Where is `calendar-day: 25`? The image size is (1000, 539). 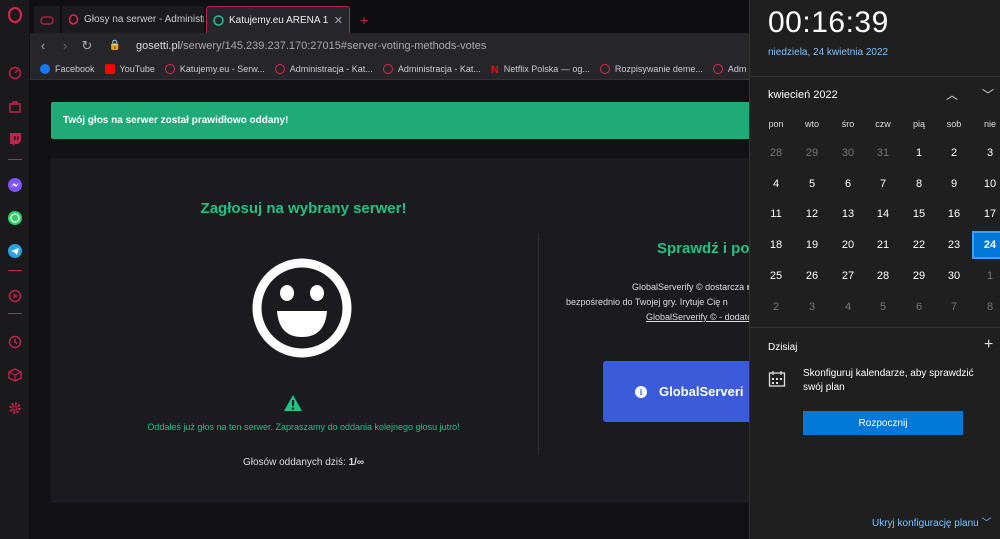 calendar-day: 25 is located at coordinates (776, 276).